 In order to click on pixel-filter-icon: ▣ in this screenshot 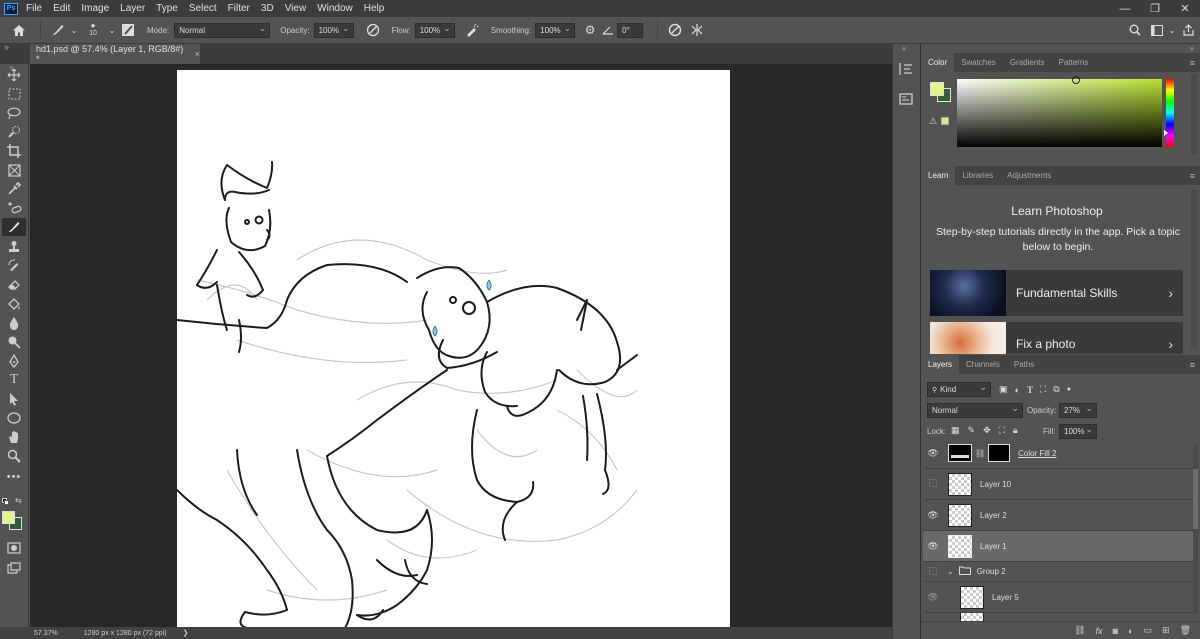, I will do `click(1003, 389)`.